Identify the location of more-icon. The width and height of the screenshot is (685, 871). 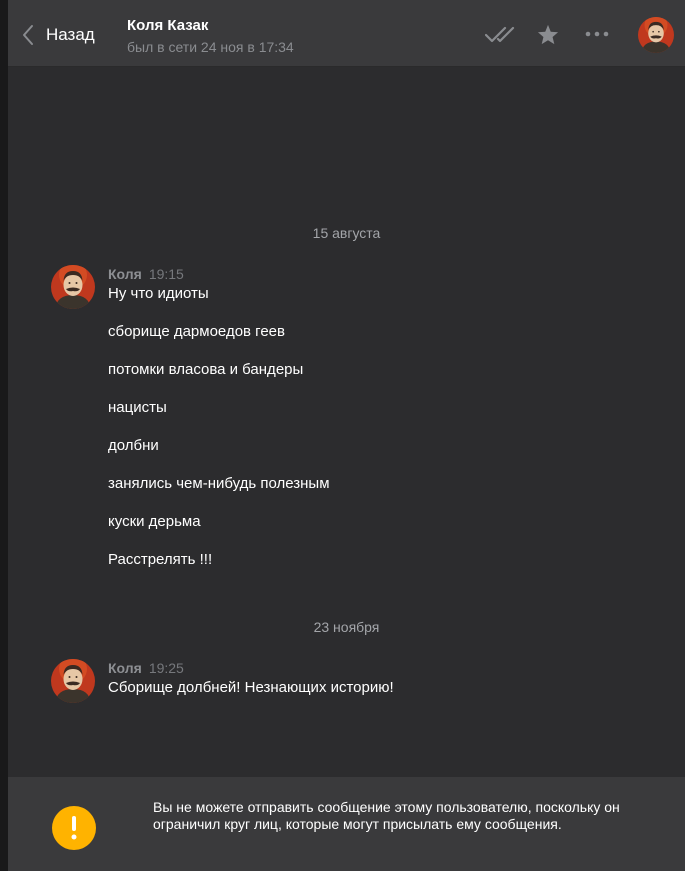
(597, 34).